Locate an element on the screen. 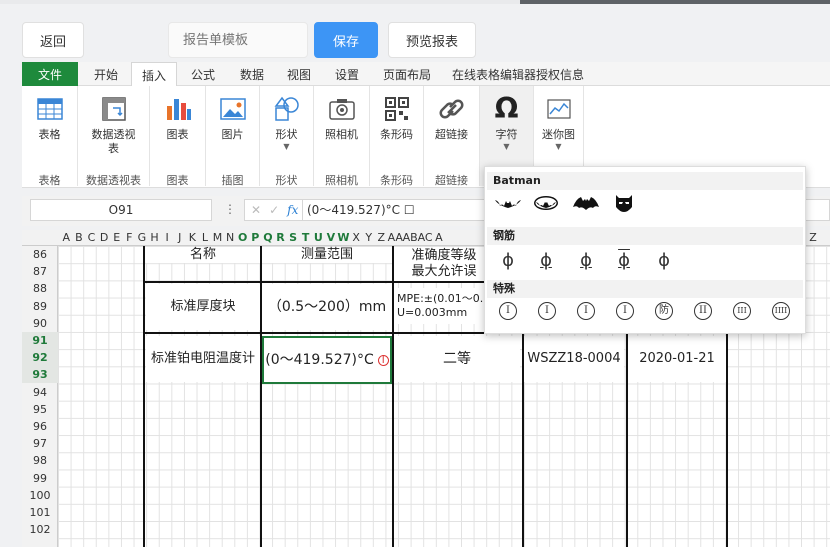  row-header-93: 93 is located at coordinates (40, 375).